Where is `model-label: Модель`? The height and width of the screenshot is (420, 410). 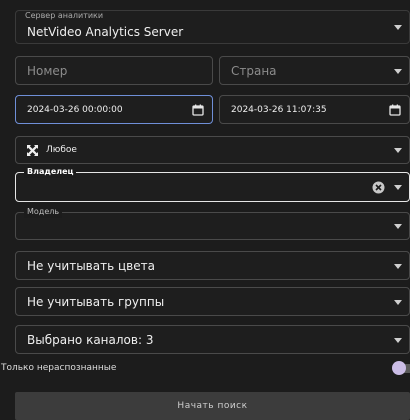
model-label: Модель is located at coordinates (43, 212).